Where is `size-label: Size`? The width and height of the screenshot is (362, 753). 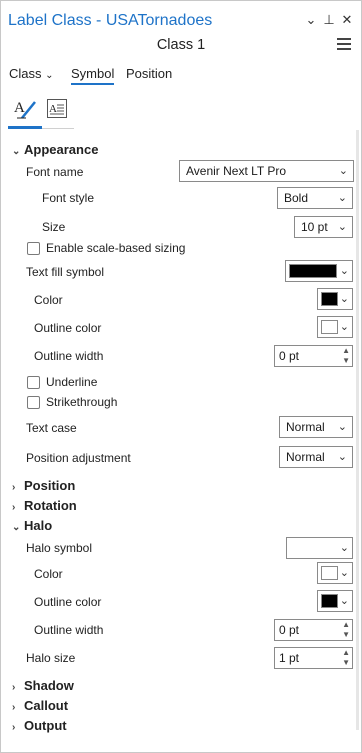 size-label: Size is located at coordinates (54, 227).